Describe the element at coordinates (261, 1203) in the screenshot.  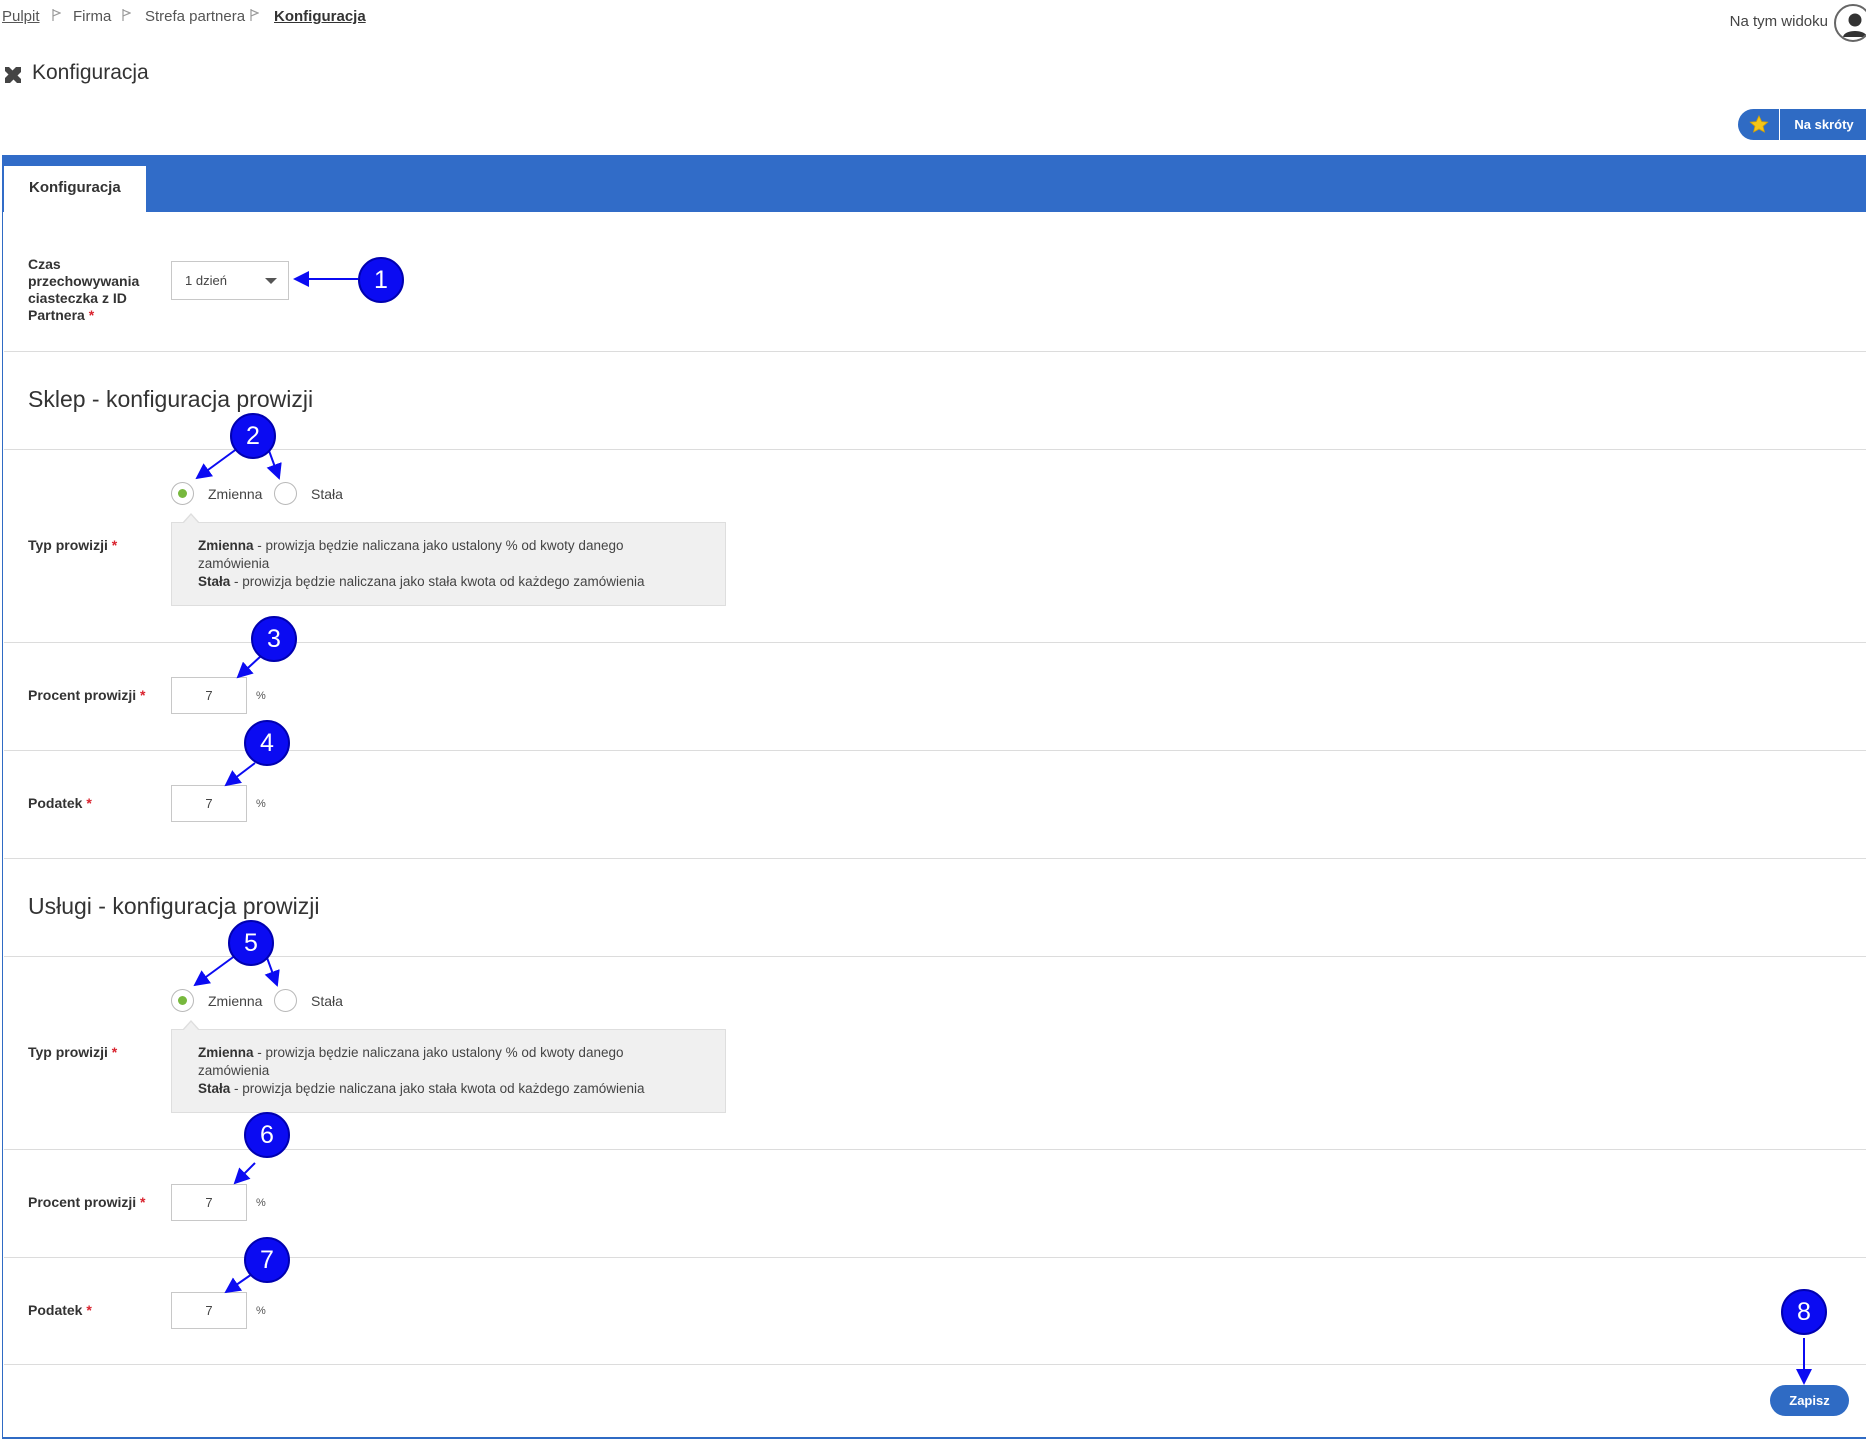
I see `services-percent-unit: %` at that location.